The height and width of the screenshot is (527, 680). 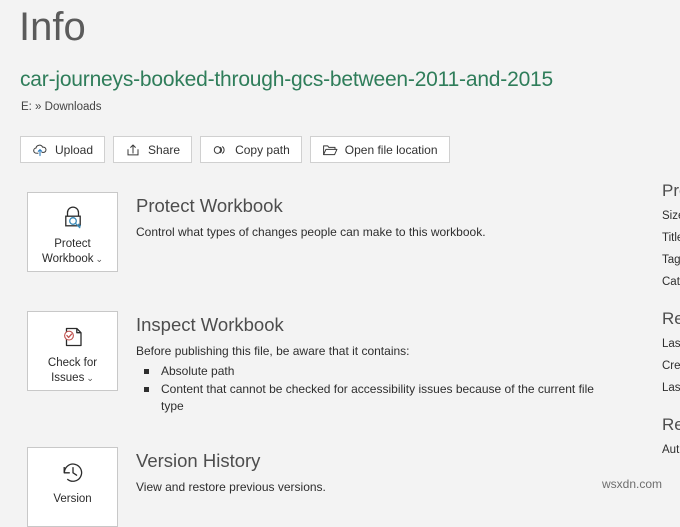 What do you see at coordinates (133, 150) in the screenshot?
I see `share-icon` at bounding box center [133, 150].